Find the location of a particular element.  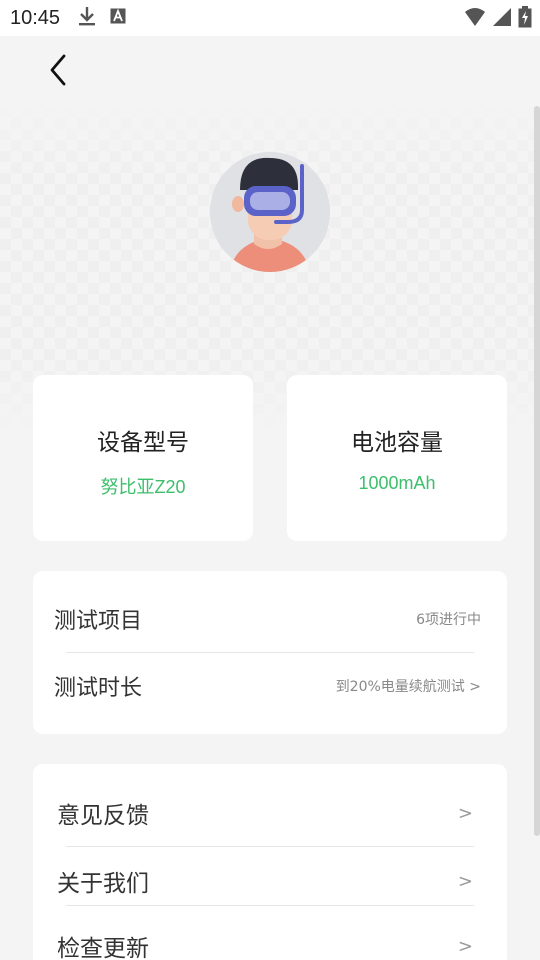

status-time: 10:45 is located at coordinates (35, 17).